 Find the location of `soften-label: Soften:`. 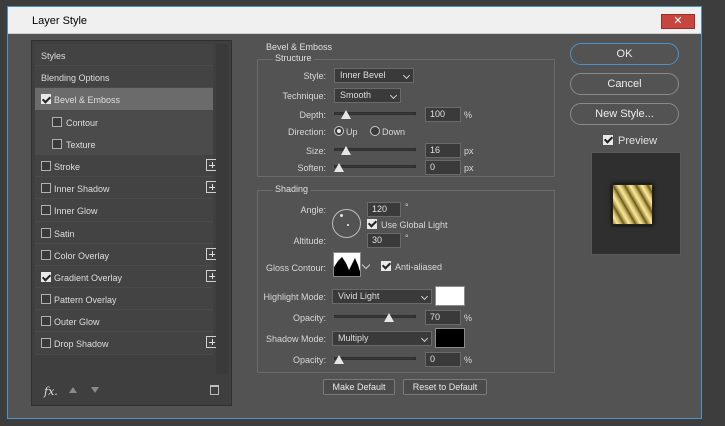

soften-label: Soften: is located at coordinates (311, 168).